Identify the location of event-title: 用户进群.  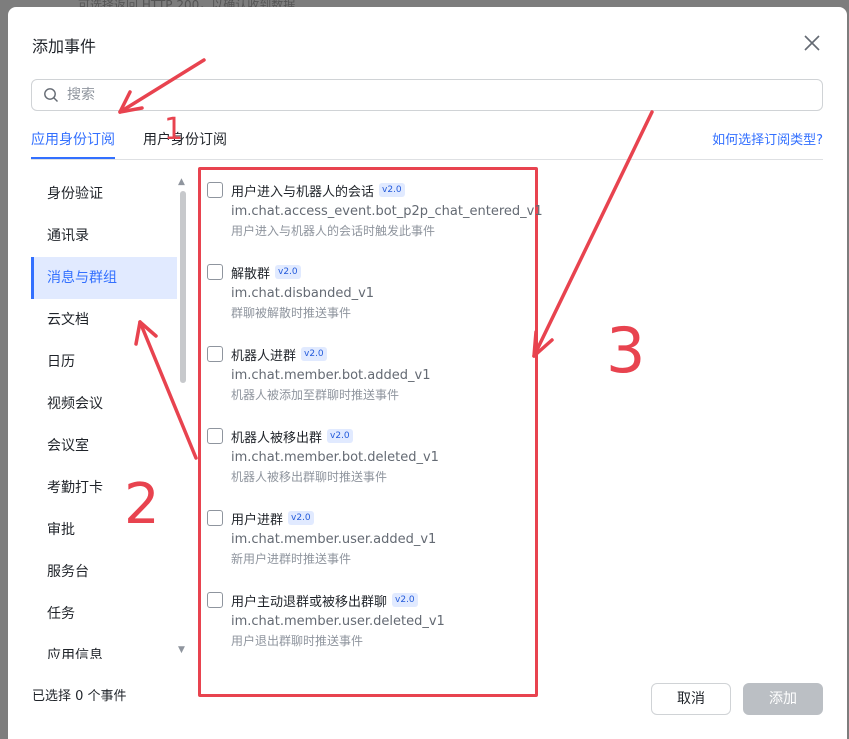
(257, 520).